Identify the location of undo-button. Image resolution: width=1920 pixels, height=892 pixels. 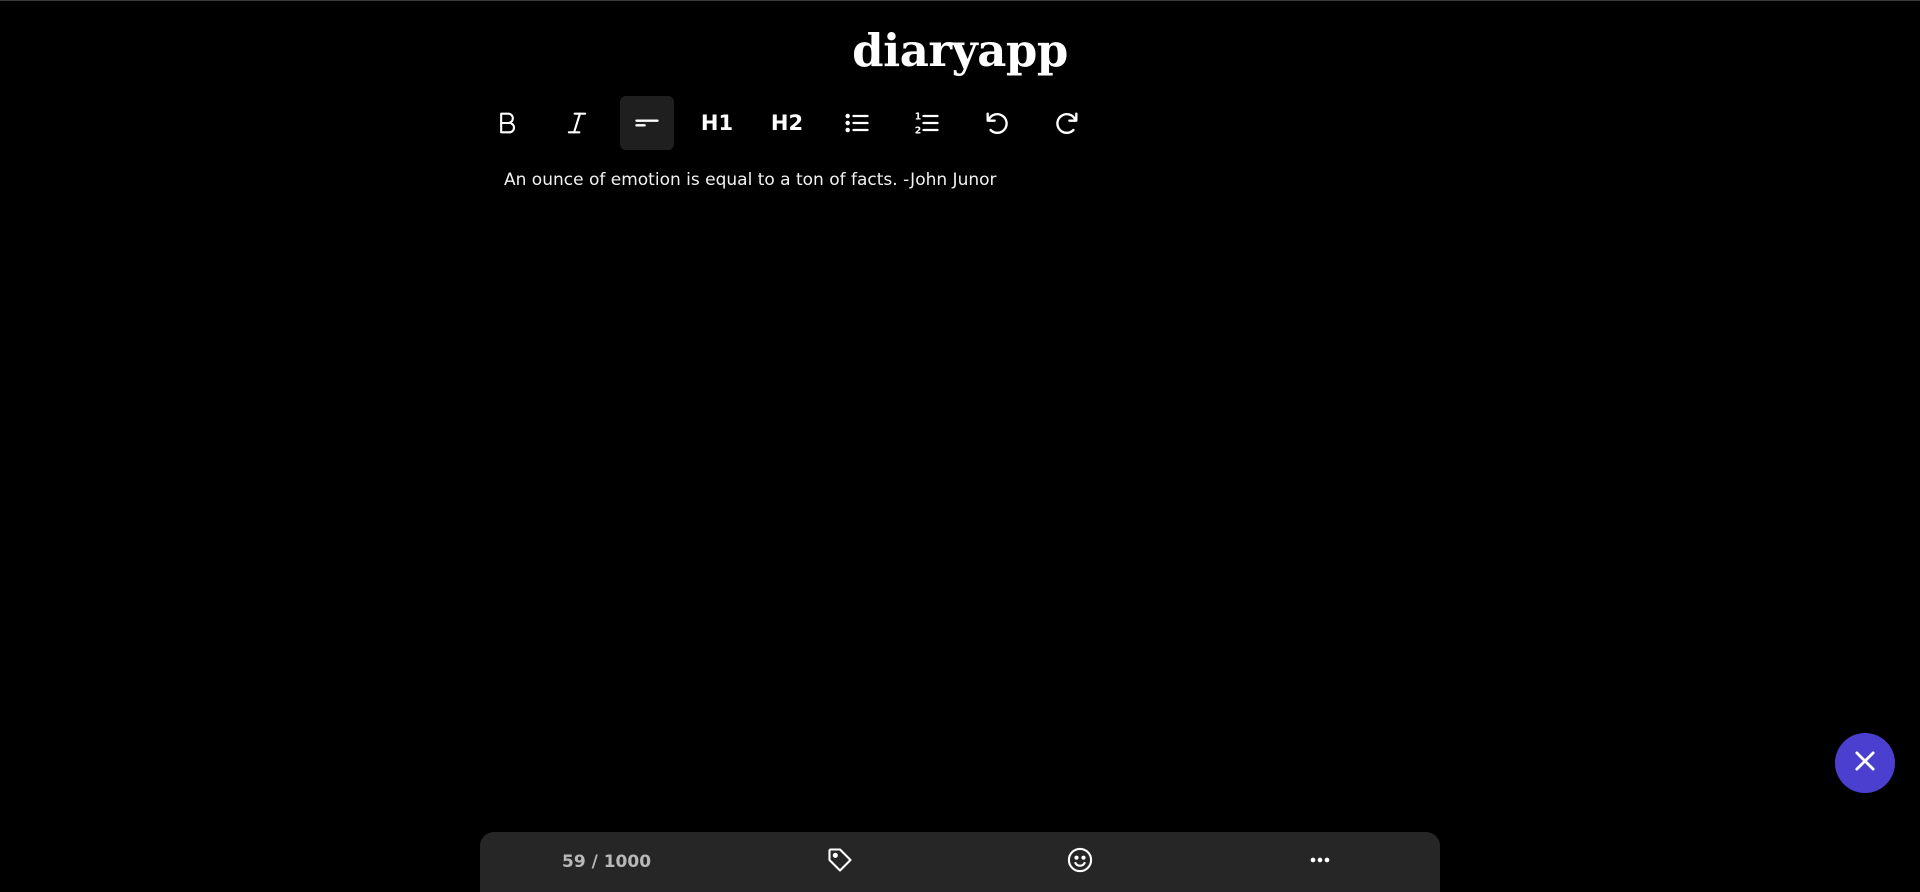
(997, 123).